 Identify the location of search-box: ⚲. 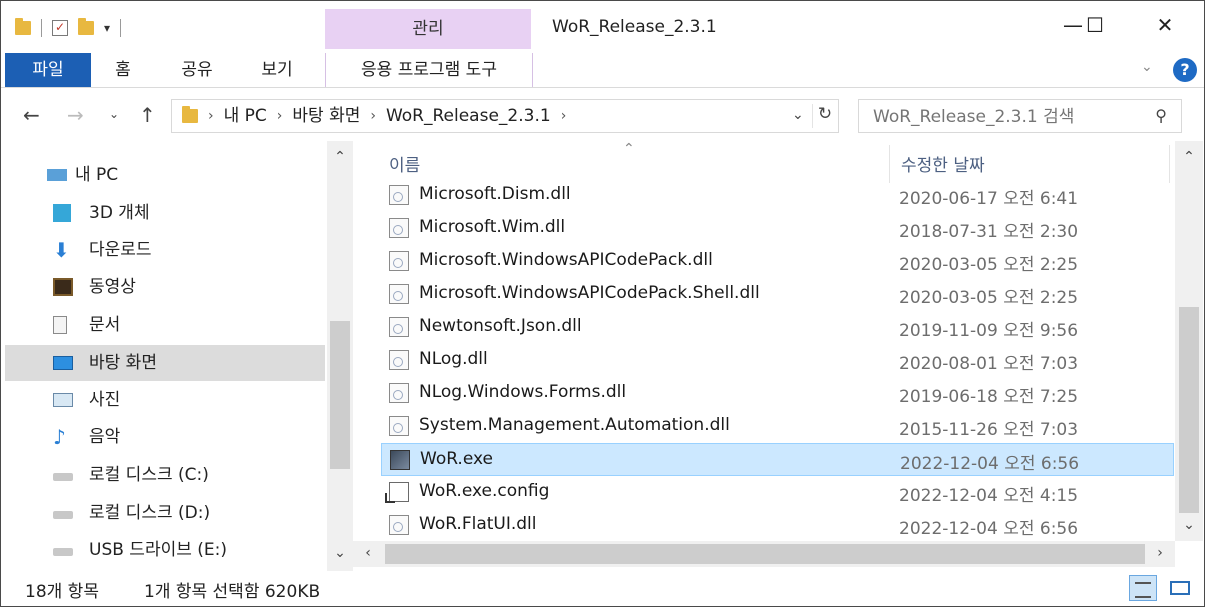
(1020, 116).